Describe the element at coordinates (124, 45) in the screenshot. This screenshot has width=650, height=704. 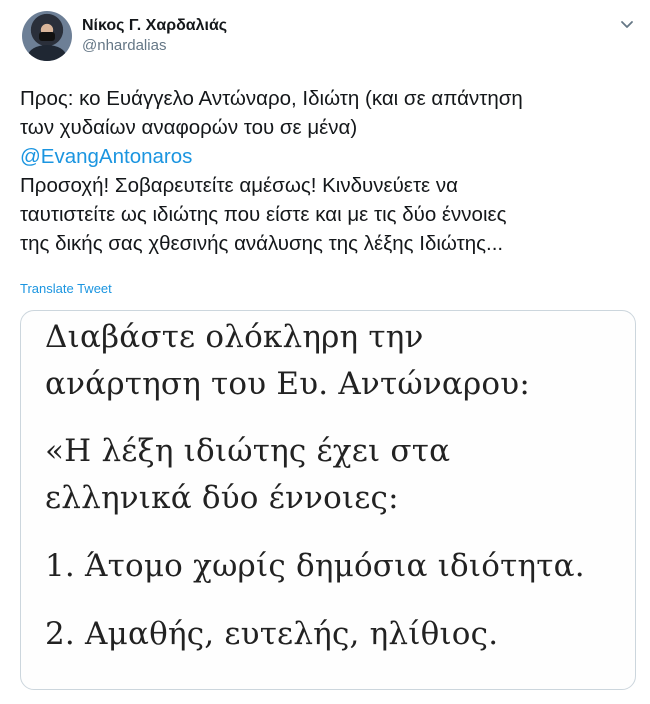
I see `author-handle: @nhardalias` at that location.